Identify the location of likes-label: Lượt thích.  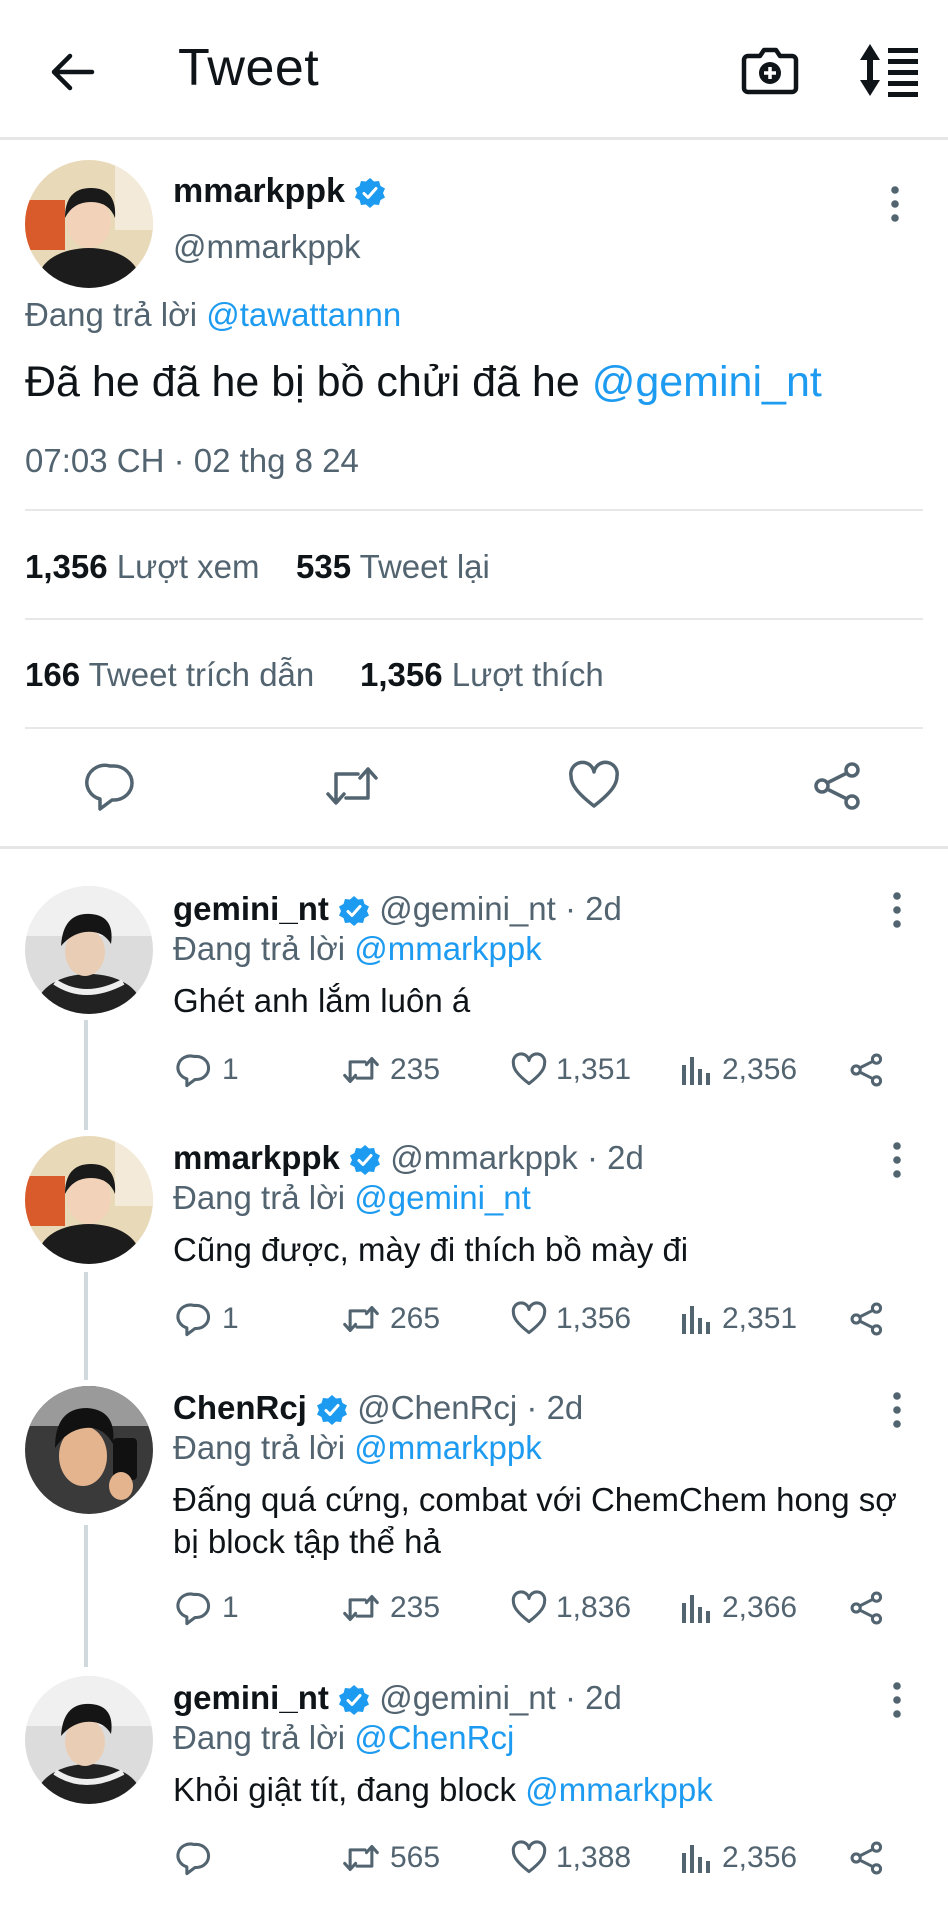
(527, 674).